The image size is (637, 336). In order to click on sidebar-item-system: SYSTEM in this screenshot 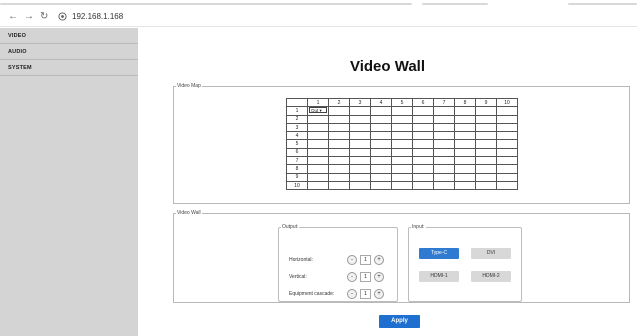, I will do `click(69, 68)`.